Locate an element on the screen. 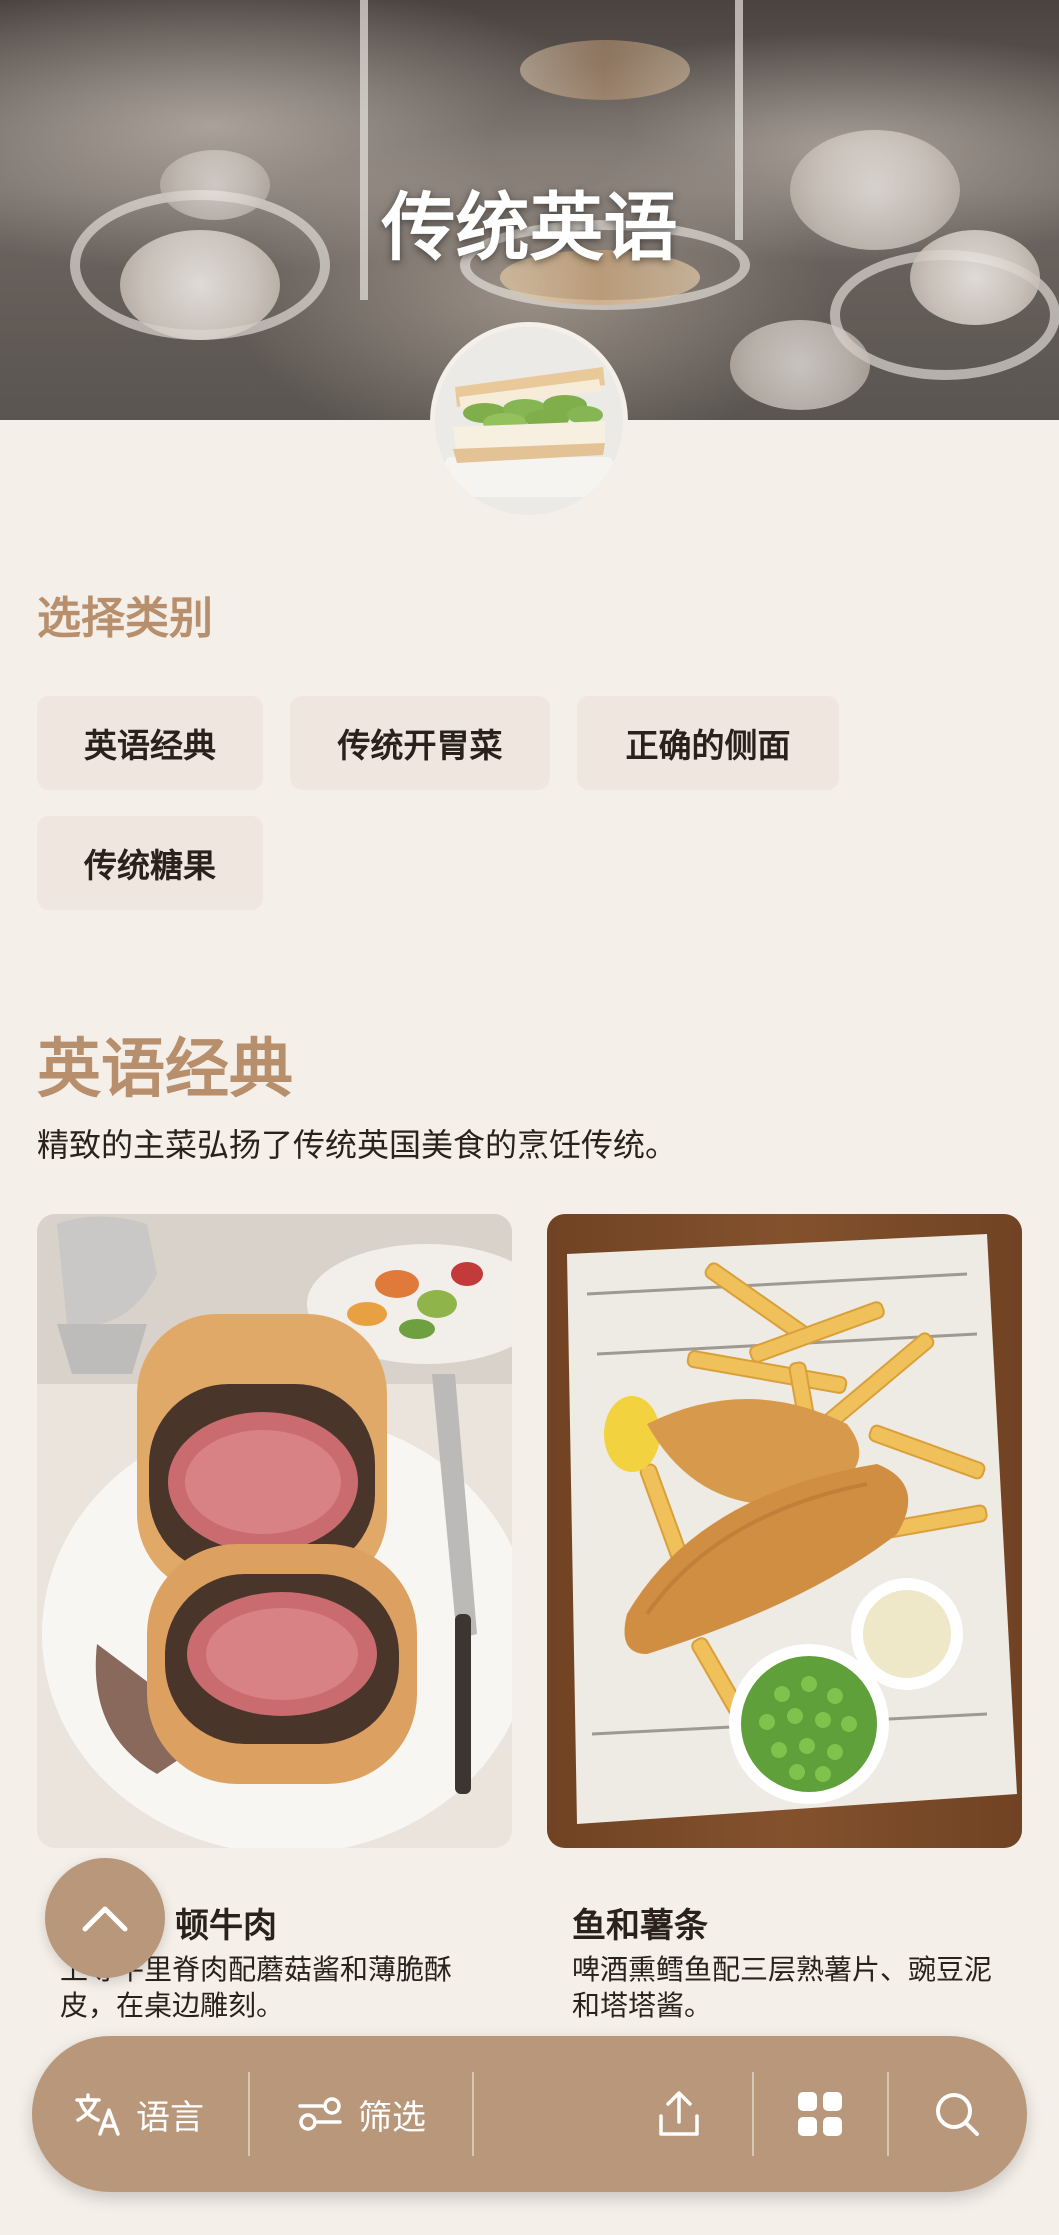 Image resolution: width=1059 pixels, height=2235 pixels. grid-icon is located at coordinates (820, 2114).